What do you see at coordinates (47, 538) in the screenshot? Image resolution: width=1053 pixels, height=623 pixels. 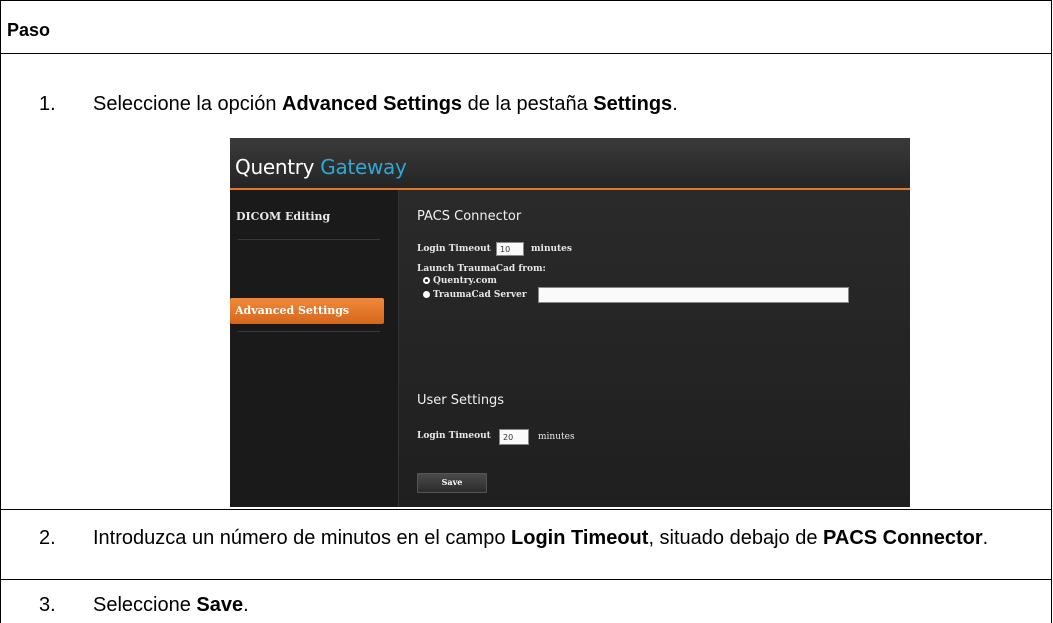 I see `step-number: 2.` at bounding box center [47, 538].